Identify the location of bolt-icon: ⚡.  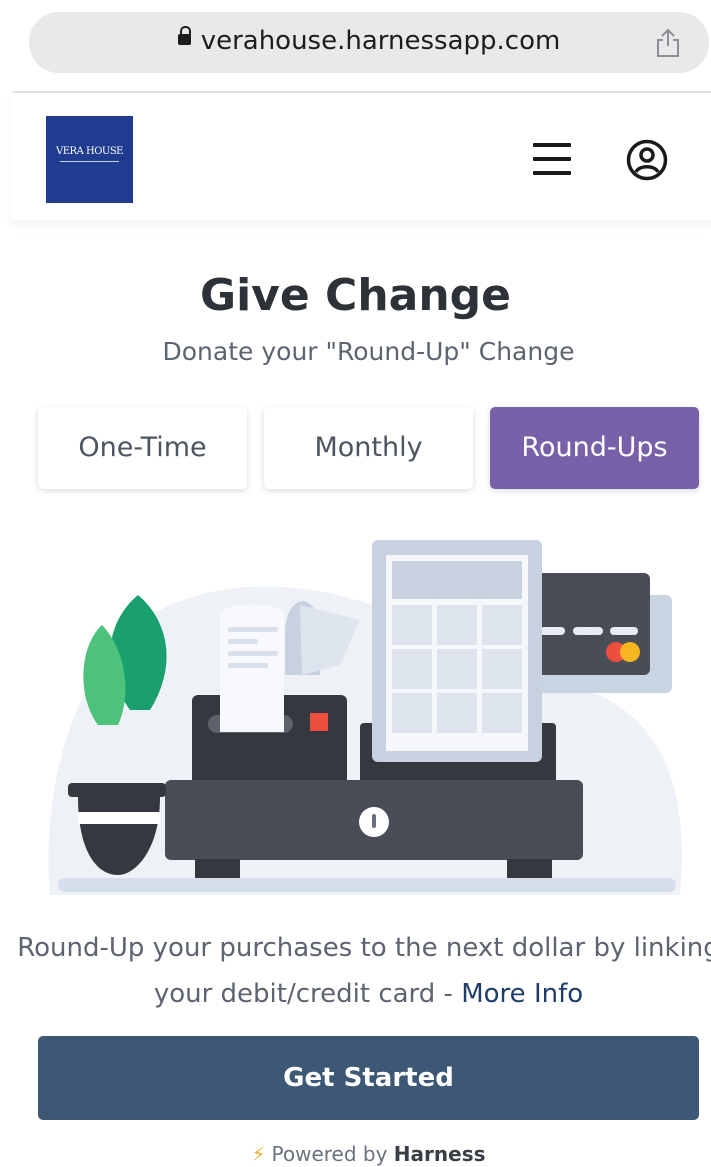
(258, 1154).